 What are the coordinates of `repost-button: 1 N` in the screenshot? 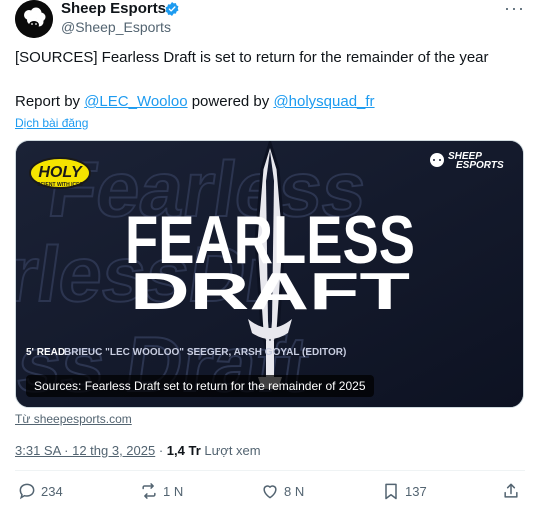 It's located at (161, 491).